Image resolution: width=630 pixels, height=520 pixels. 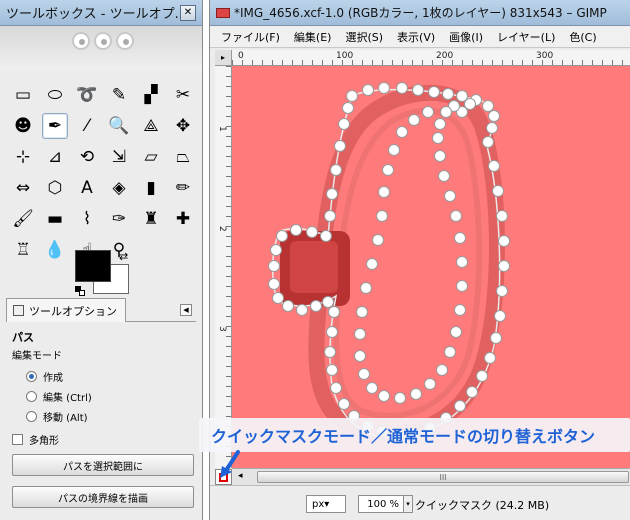 I want to click on horizontal-scrollbar: ◂ III, so click(x=431, y=476).